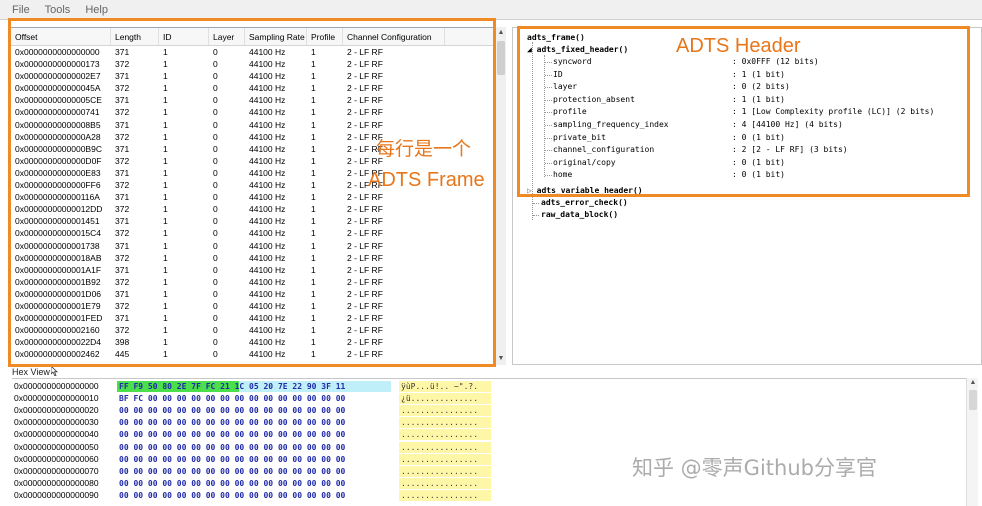 The height and width of the screenshot is (506, 982). I want to click on cell-layer: 0, so click(215, 124).